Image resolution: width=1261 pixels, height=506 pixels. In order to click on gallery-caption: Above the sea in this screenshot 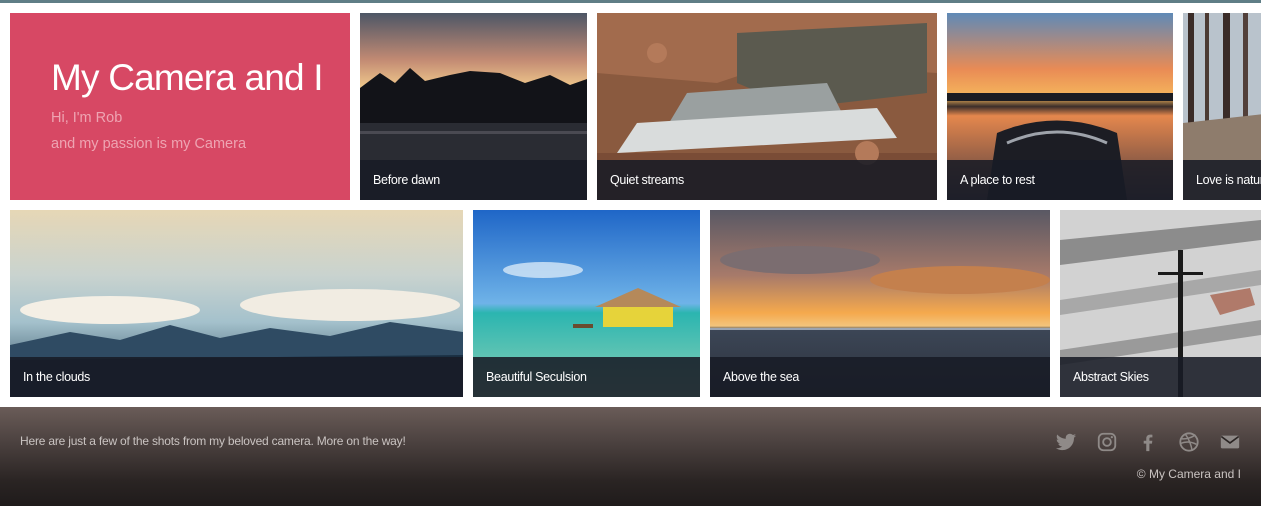, I will do `click(880, 377)`.